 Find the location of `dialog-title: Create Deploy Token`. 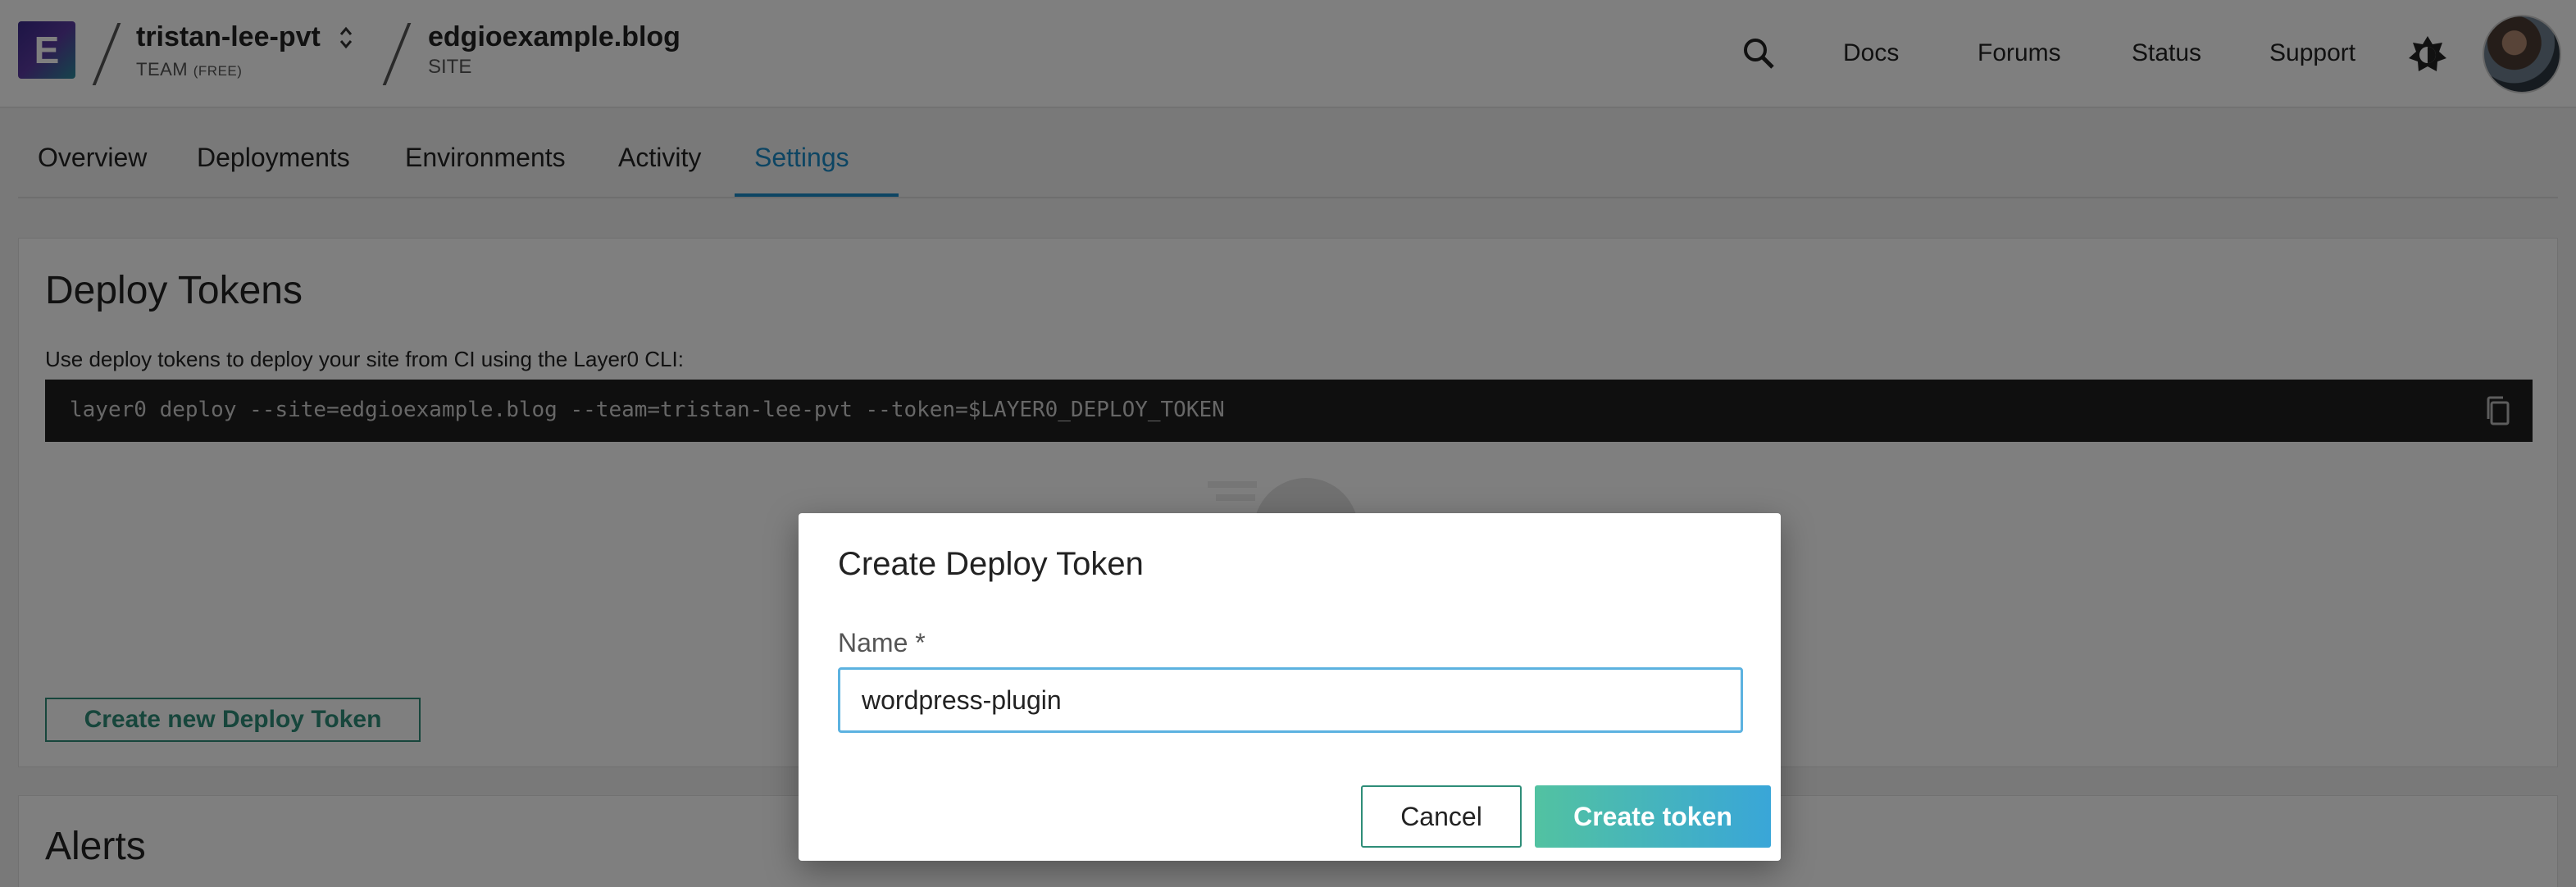

dialog-title: Create Deploy Token is located at coordinates (991, 564).